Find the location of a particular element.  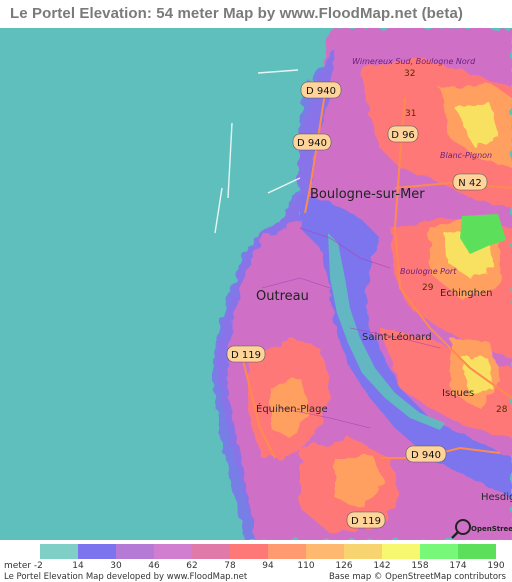

legend-swatches is located at coordinates (268, 551).